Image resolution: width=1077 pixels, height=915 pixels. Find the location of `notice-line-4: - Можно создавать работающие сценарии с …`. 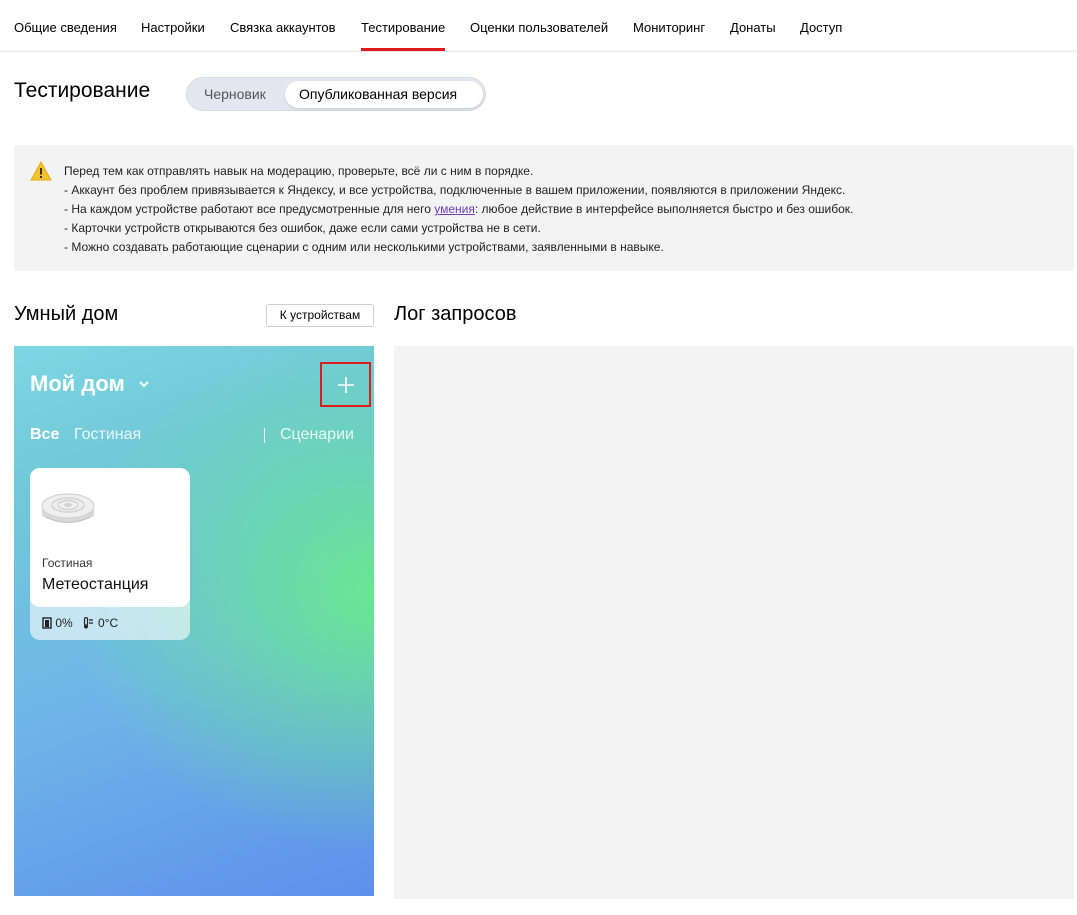

notice-line-4: - Можно создавать работающие сценарии с … is located at coordinates (364, 247).